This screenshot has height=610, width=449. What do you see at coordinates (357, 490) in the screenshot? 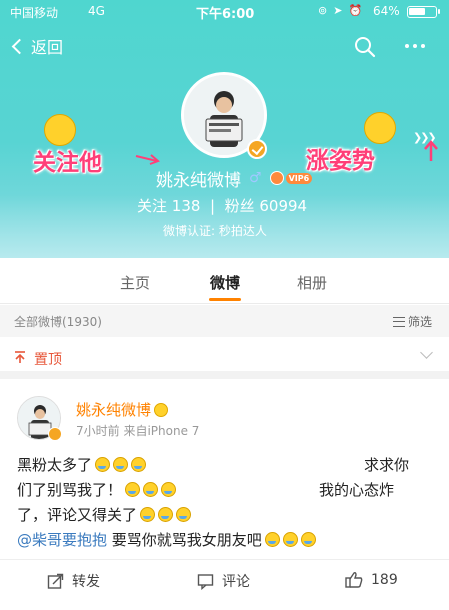
I see `post-text: 我的心态炸` at bounding box center [357, 490].